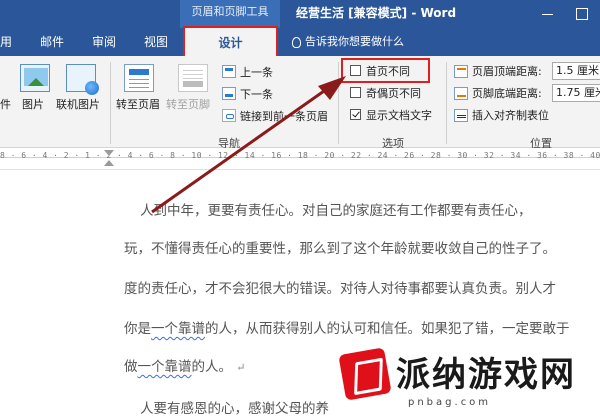  I want to click on watermark-logo-icon, so click(365, 374).